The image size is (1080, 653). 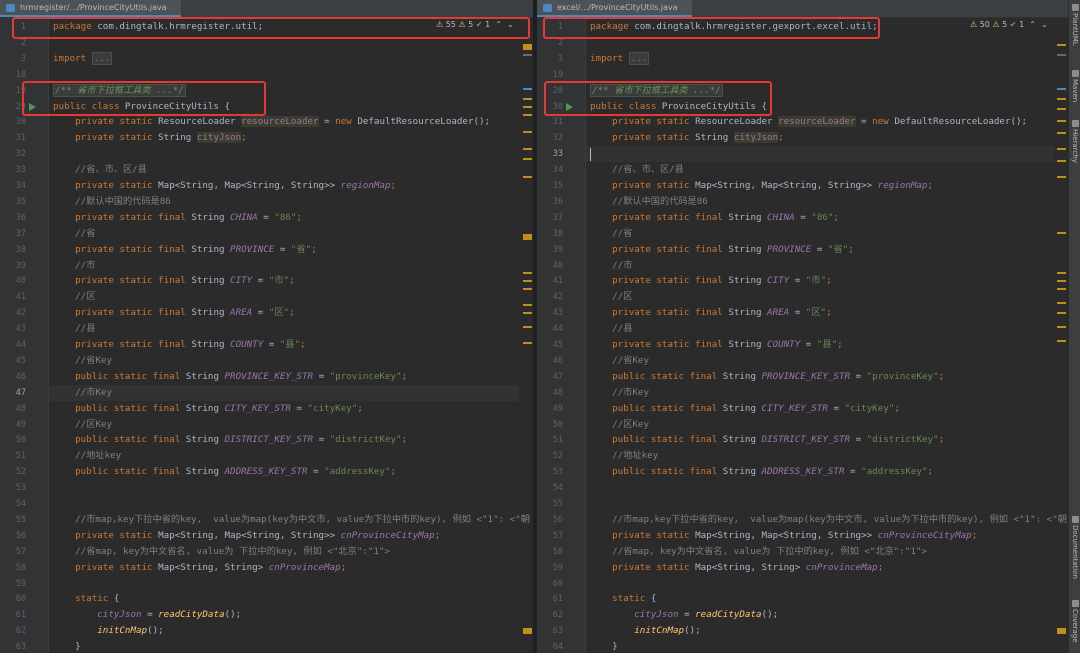 What do you see at coordinates (13, 266) in the screenshot?
I see `line-number: 39` at bounding box center [13, 266].